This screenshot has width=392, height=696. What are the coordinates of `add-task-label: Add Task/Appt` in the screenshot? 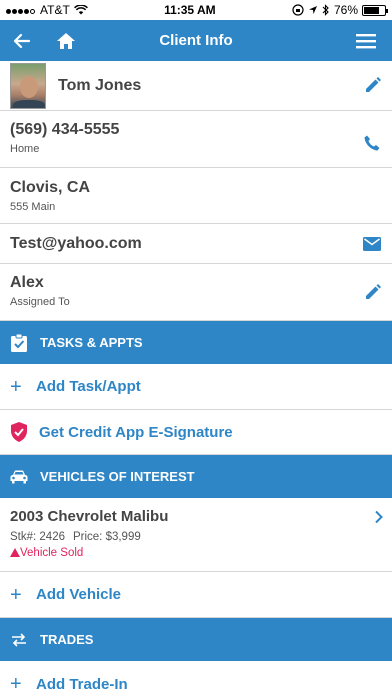 It's located at (88, 386).